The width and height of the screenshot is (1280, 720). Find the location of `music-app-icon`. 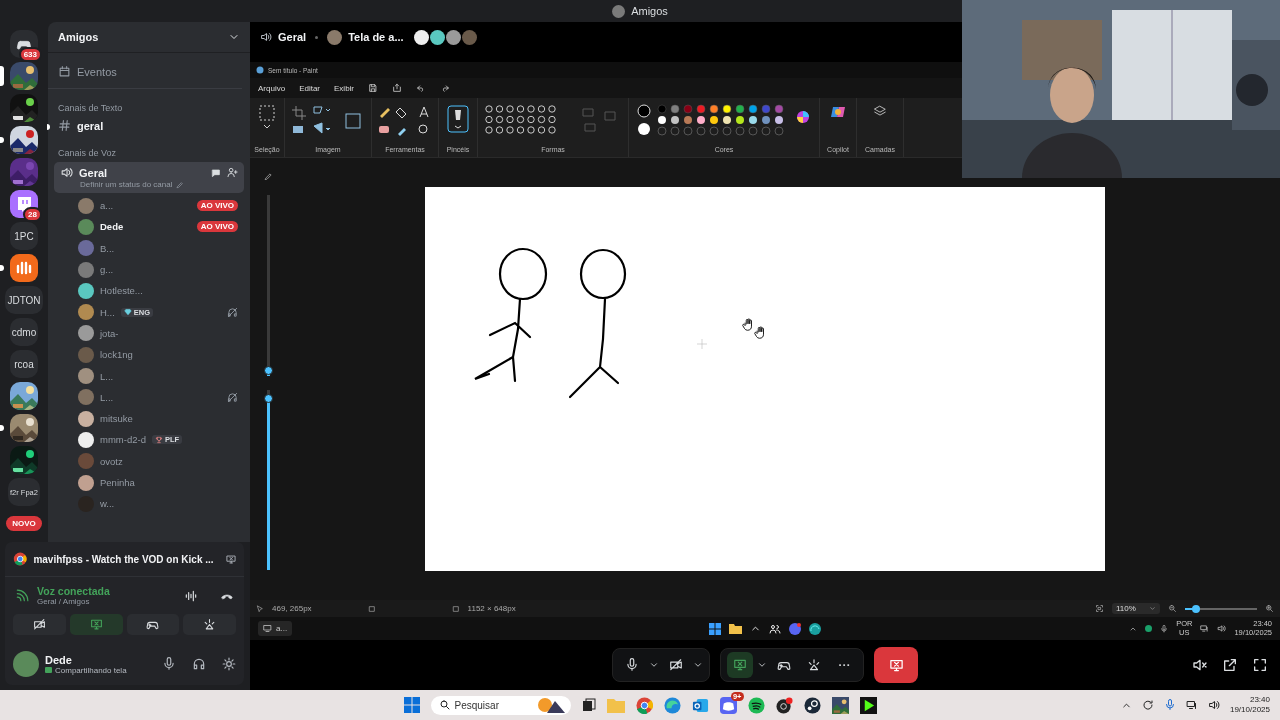

music-app-icon is located at coordinates (756, 705).